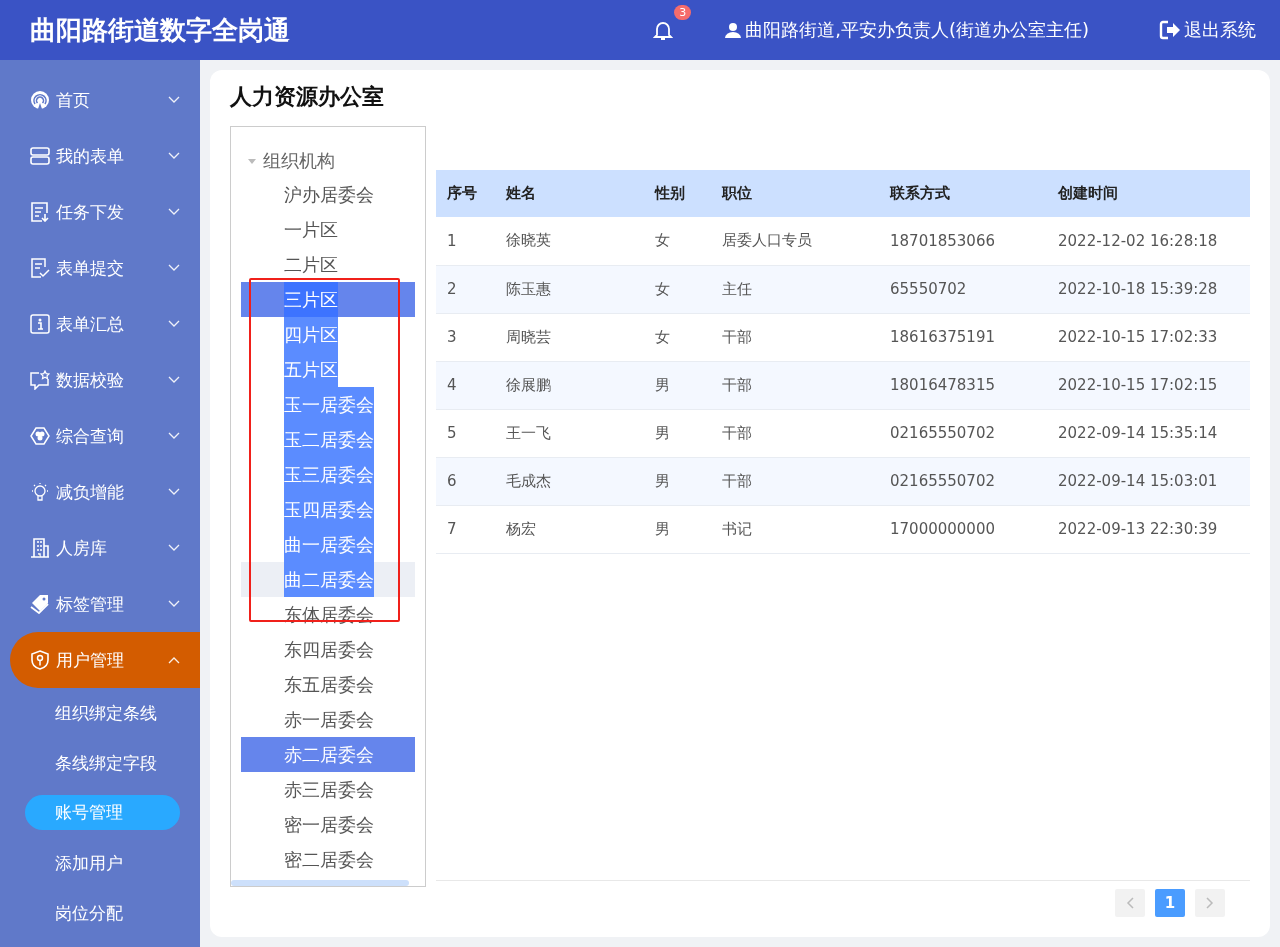 Image resolution: width=1280 pixels, height=947 pixels. I want to click on info-icon, so click(40, 324).